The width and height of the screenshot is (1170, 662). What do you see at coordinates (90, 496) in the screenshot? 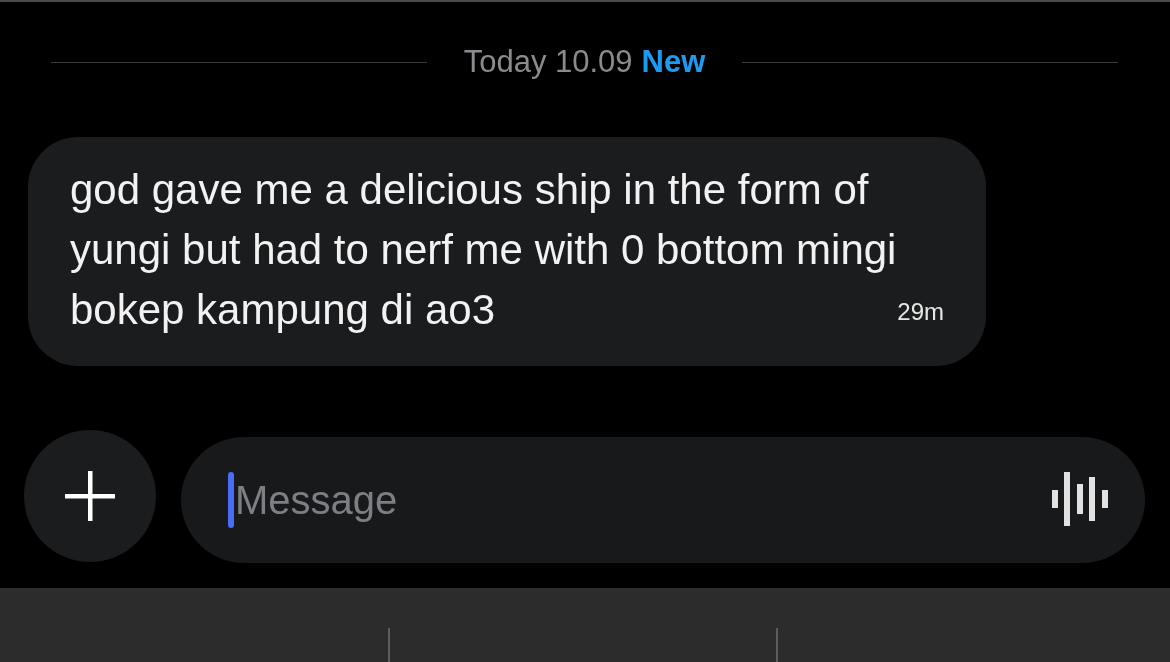
I see `plus-icon` at bounding box center [90, 496].